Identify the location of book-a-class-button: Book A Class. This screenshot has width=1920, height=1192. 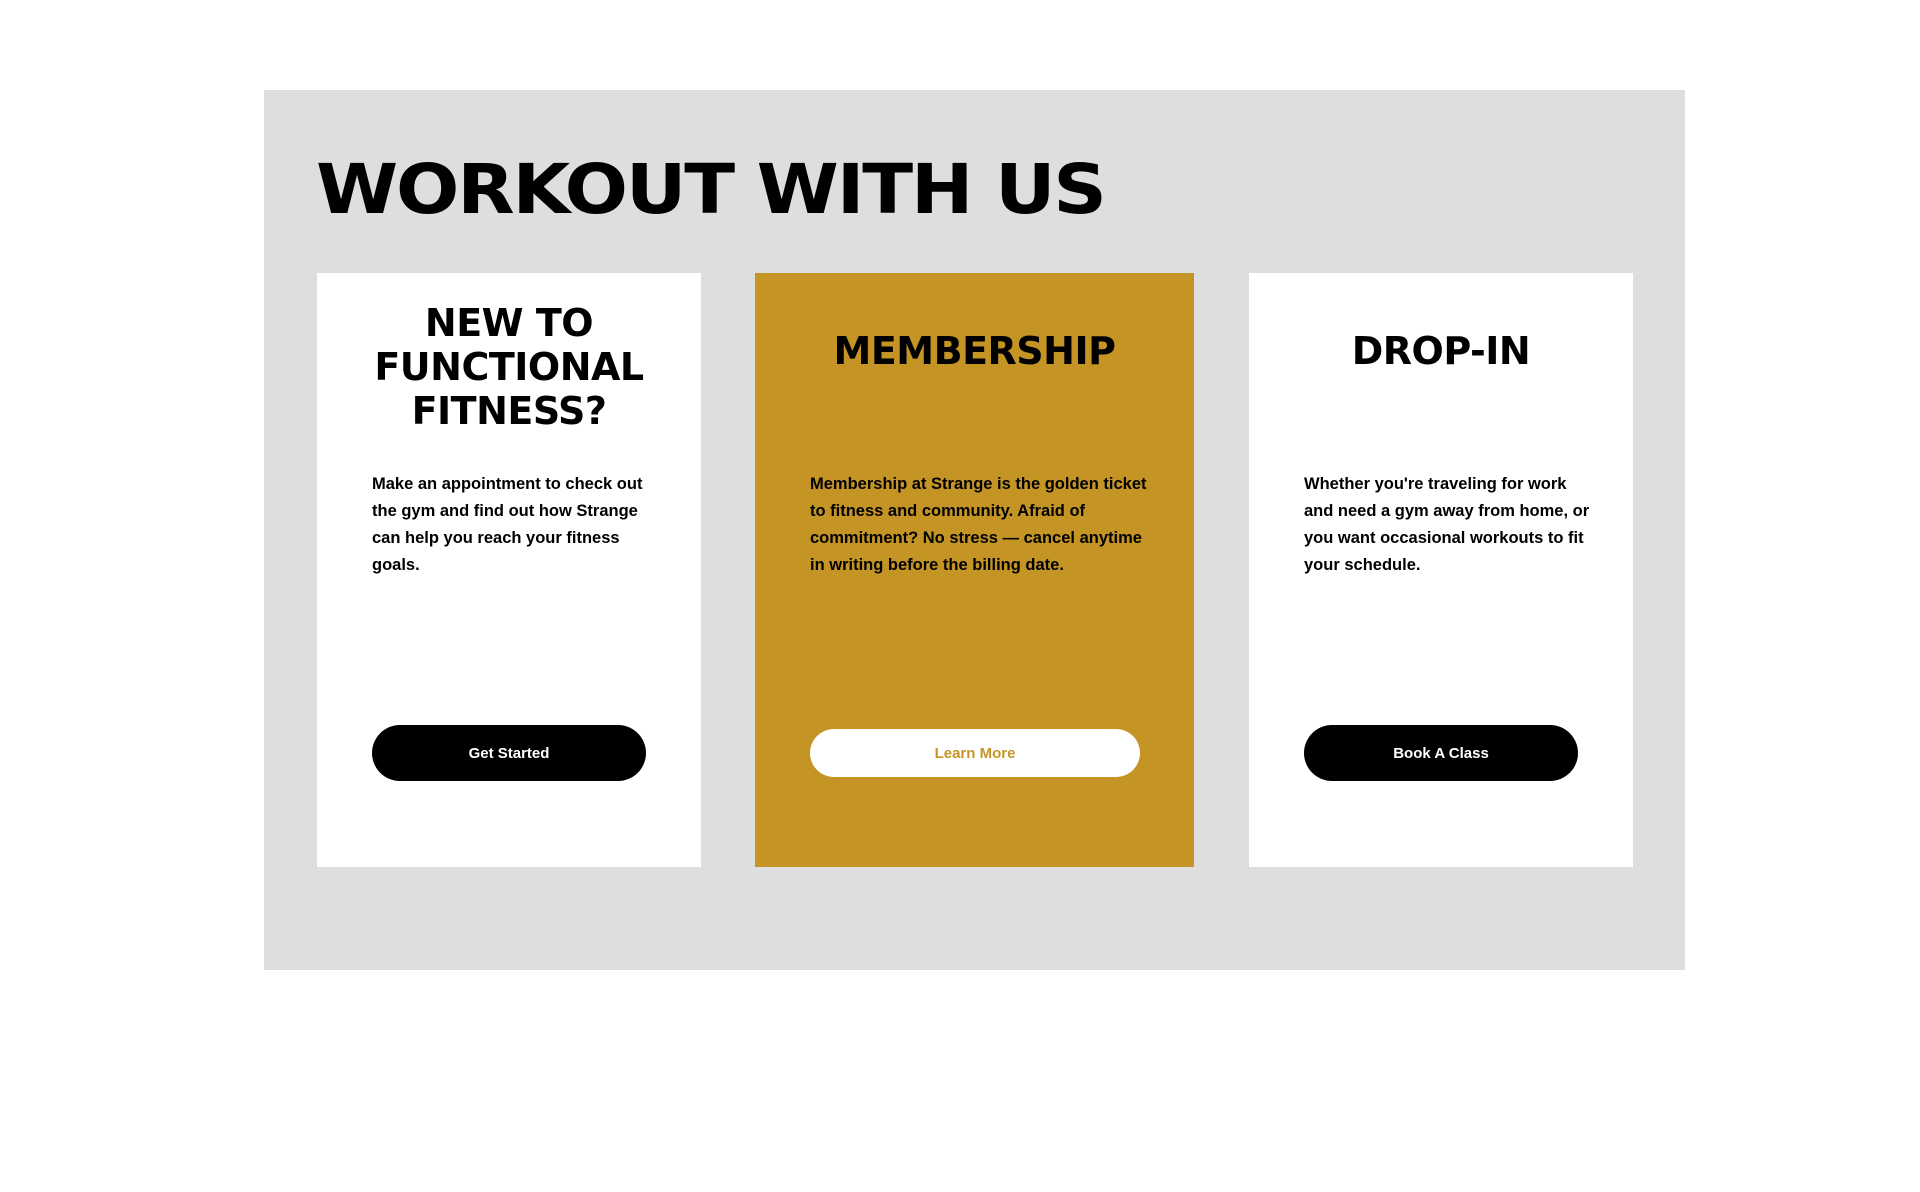
(1441, 753).